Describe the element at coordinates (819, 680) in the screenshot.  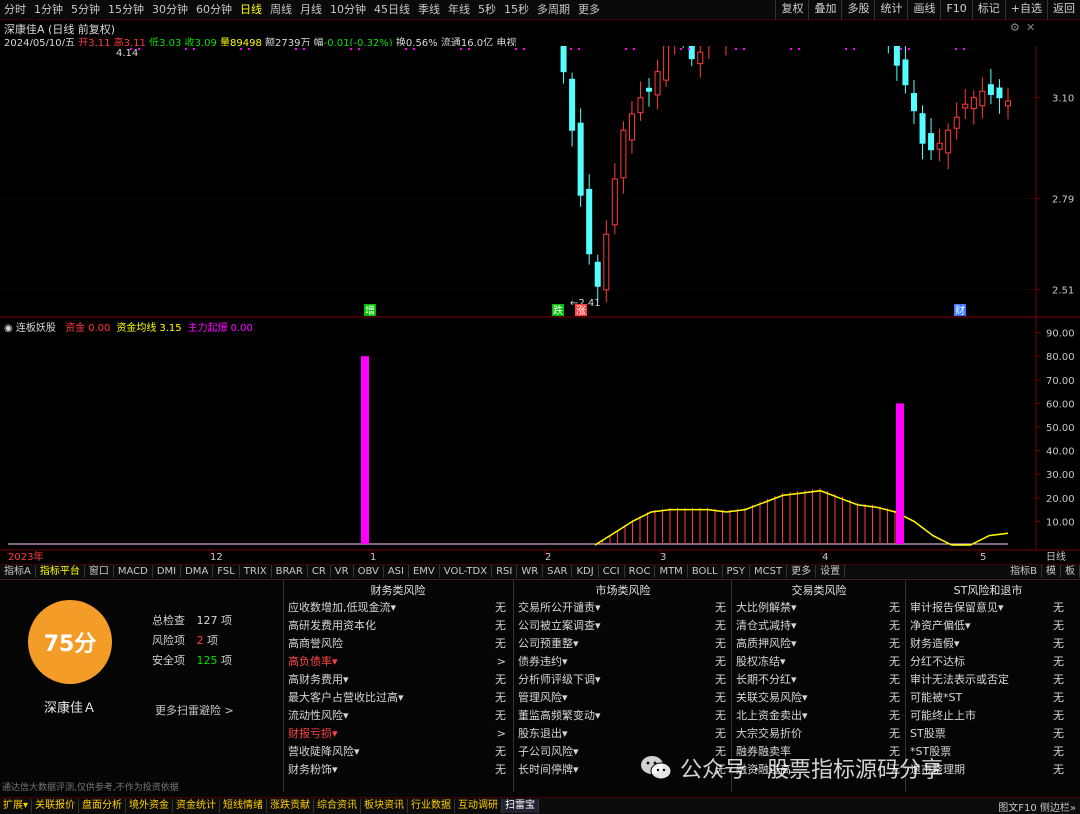
I see `risk-row: 长期不分红▾ 无` at that location.